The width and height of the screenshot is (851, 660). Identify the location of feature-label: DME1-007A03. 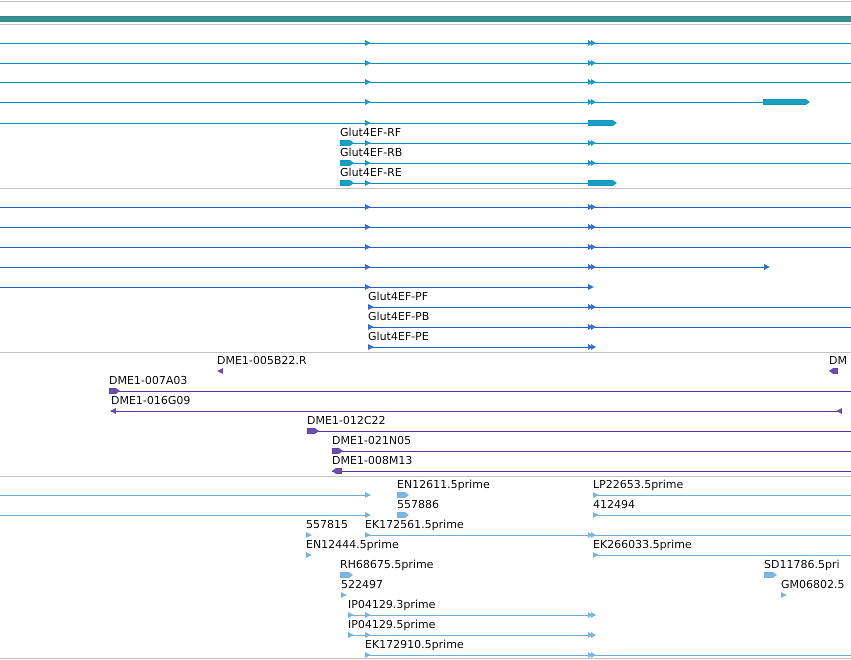
(148, 380).